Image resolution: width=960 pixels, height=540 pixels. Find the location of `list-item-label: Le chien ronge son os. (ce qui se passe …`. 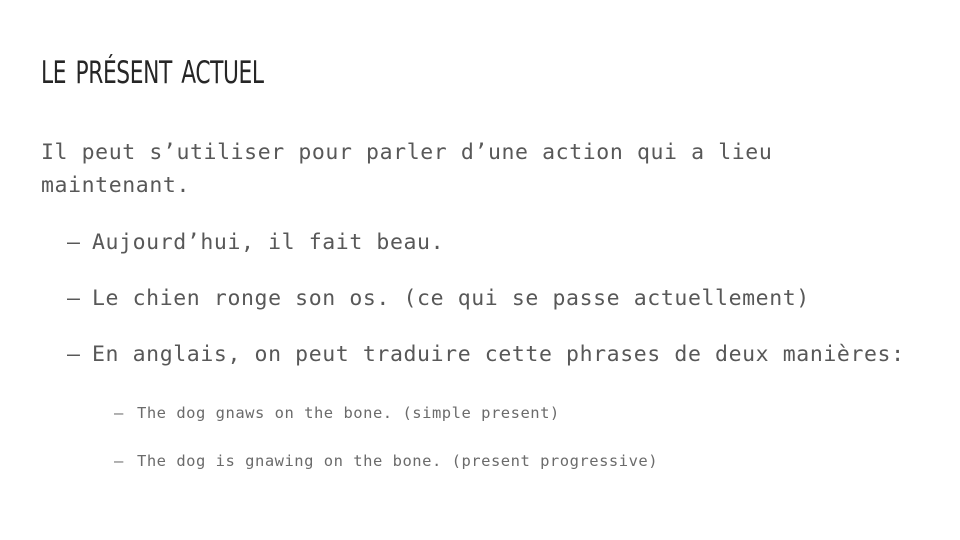

list-item-label: Le chien ronge son os. (ce qui se passe … is located at coordinates (451, 298).